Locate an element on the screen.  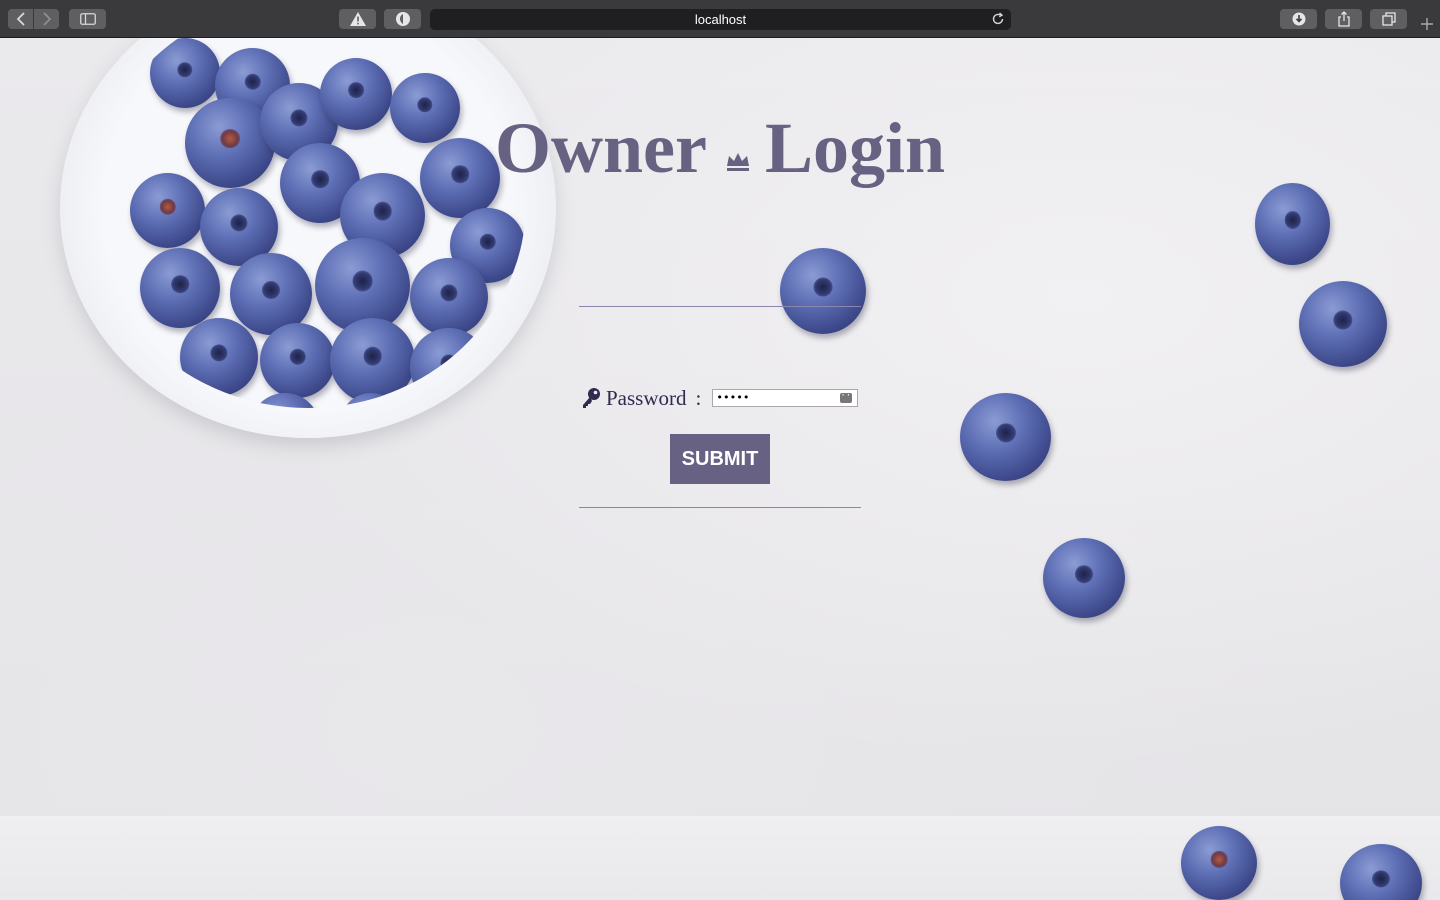
new-tab-button is located at coordinates (1427, 24).